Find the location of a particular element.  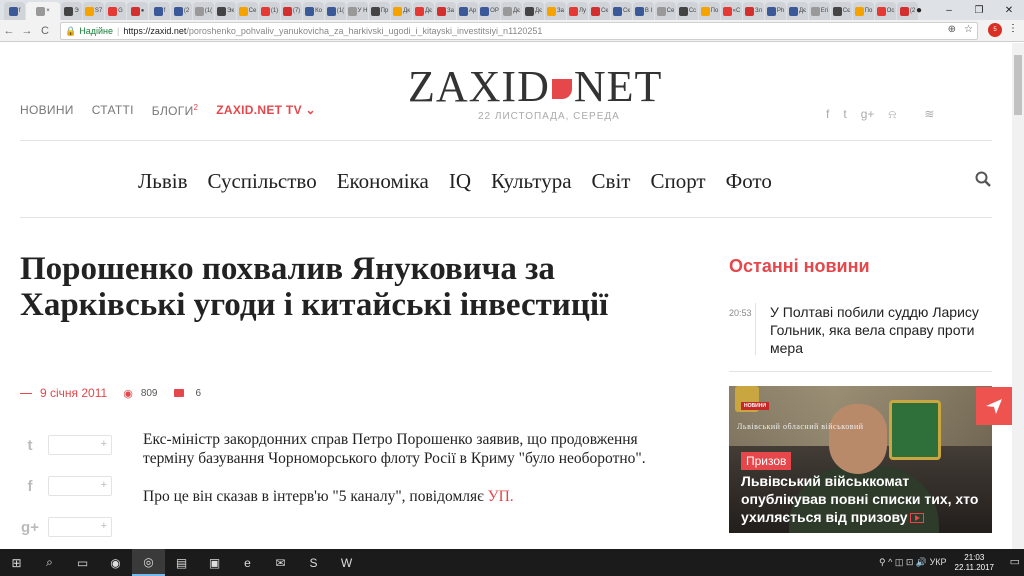

rss-icon: ≋ is located at coordinates (929, 114).